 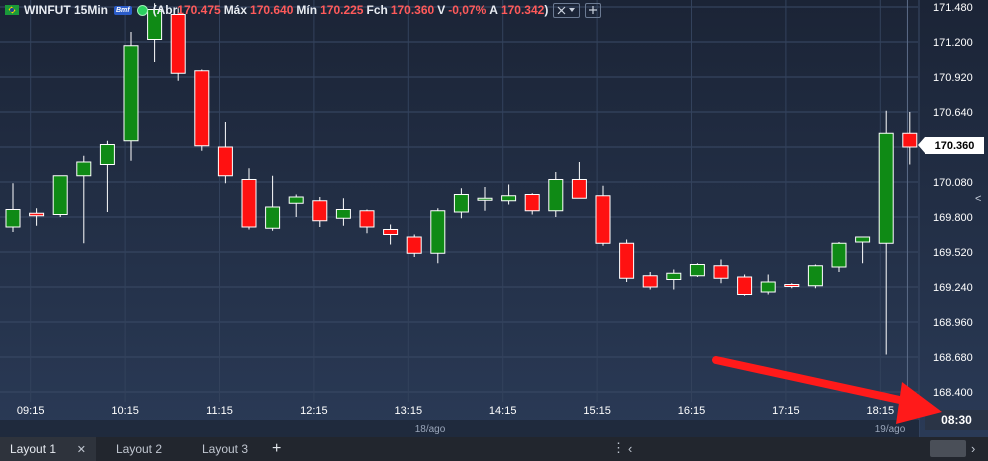 What do you see at coordinates (953, 323) in the screenshot?
I see `price-tick-label: 168.960` at bounding box center [953, 323].